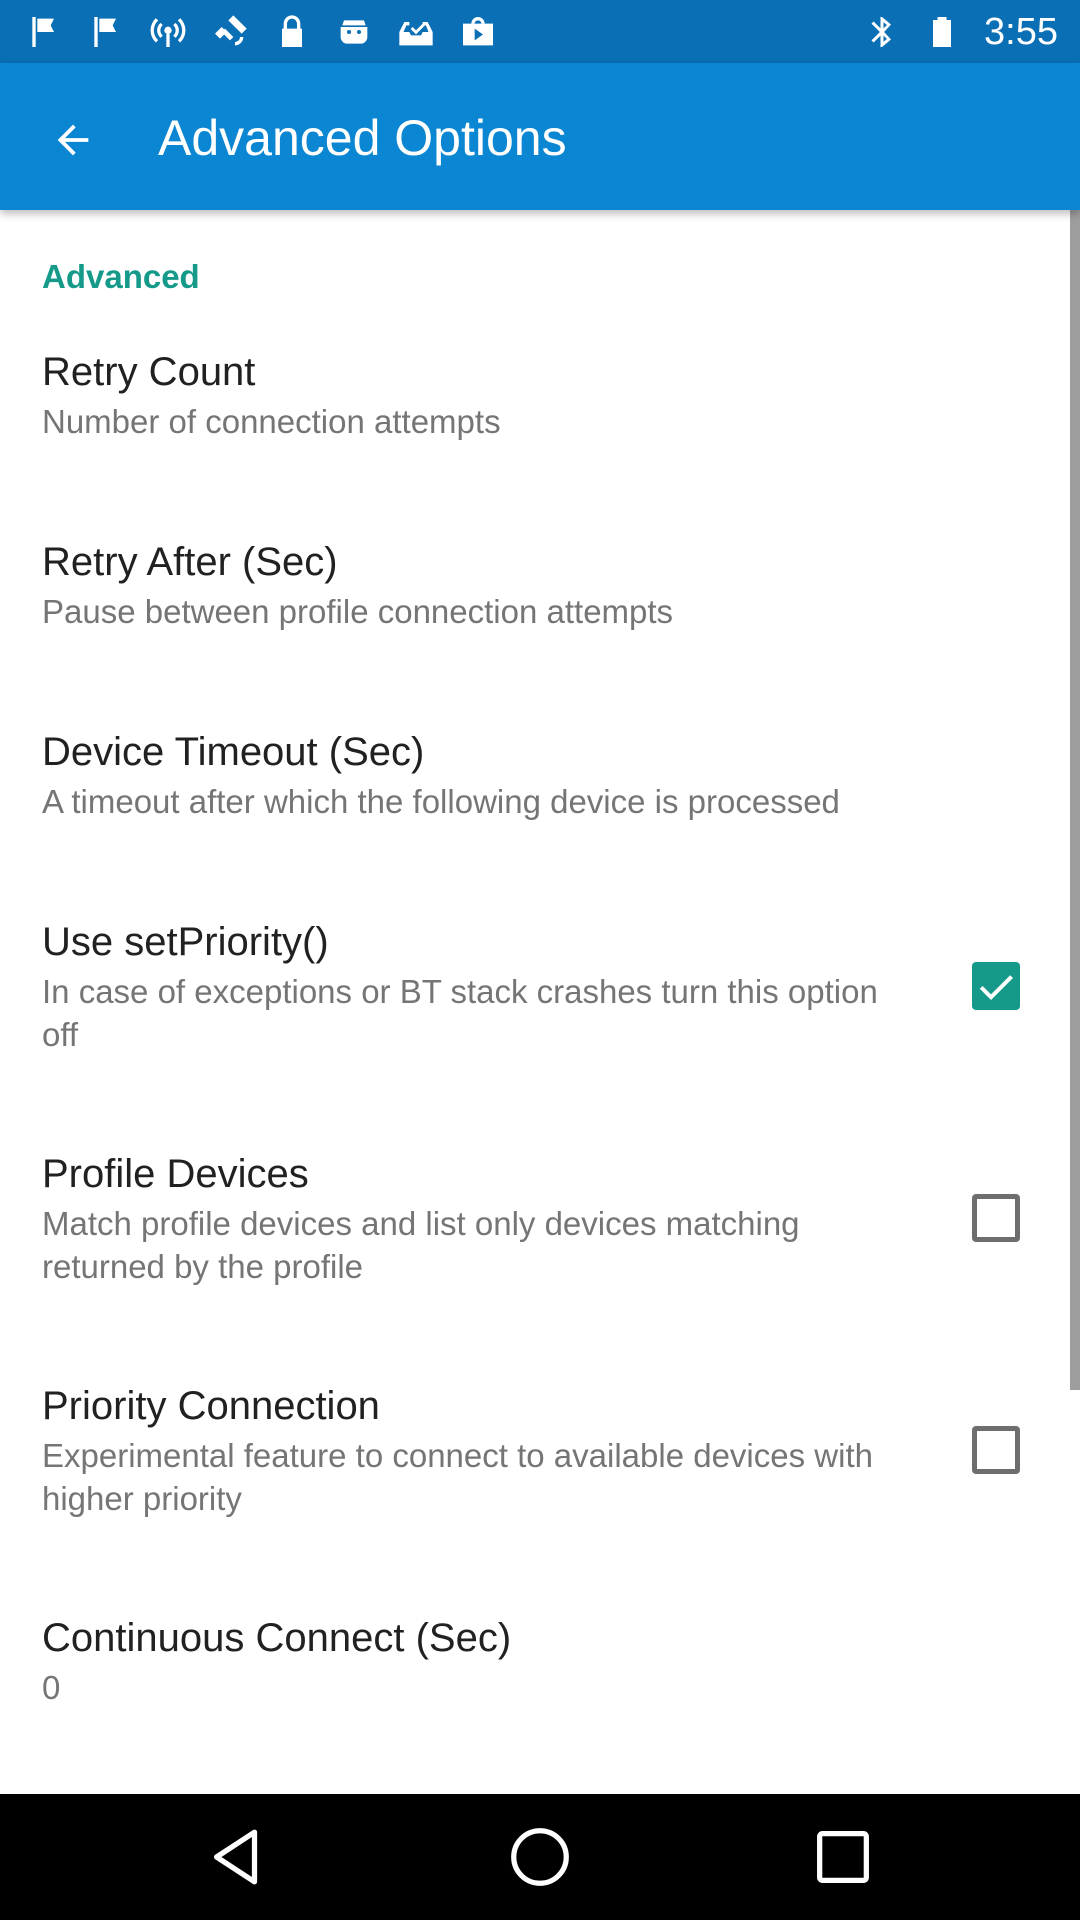  Describe the element at coordinates (362, 138) in the screenshot. I see `page-title: Advanced Options` at that location.